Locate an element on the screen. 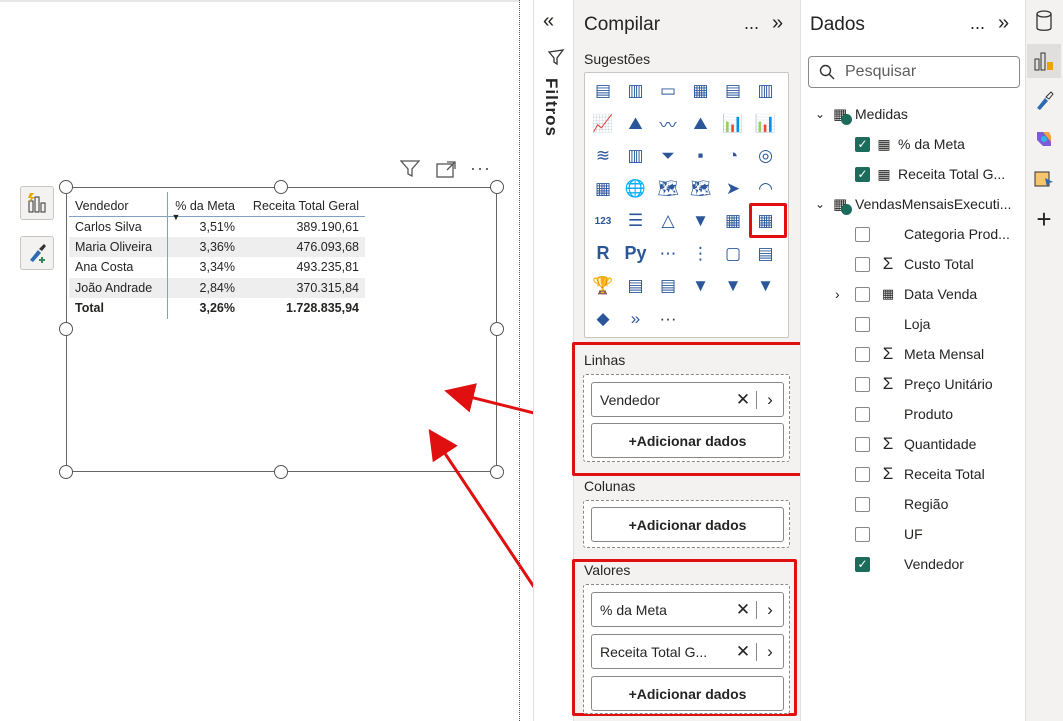 This screenshot has width=1063, height=721. visual-type-icon: 🌐 is located at coordinates (636, 189).